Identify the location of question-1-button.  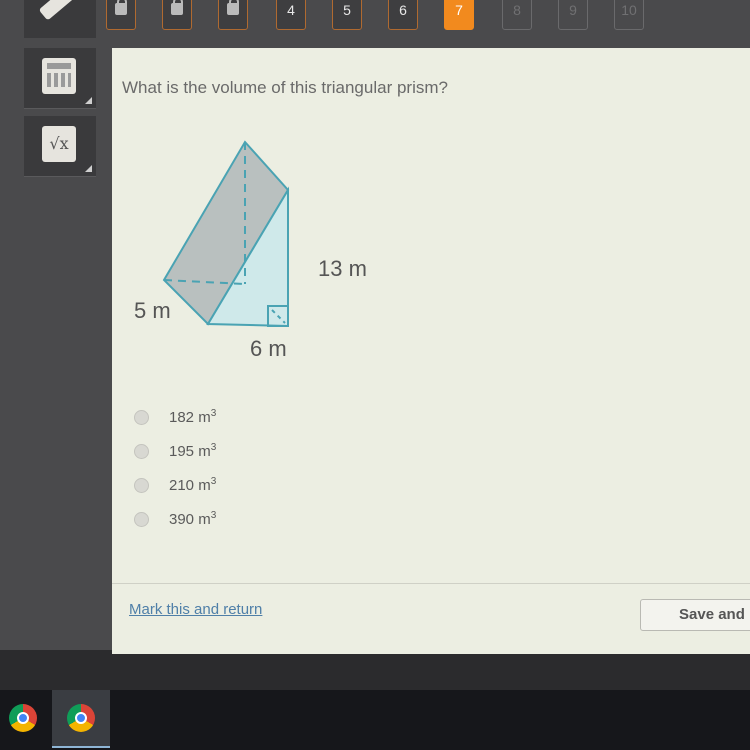
(121, 15).